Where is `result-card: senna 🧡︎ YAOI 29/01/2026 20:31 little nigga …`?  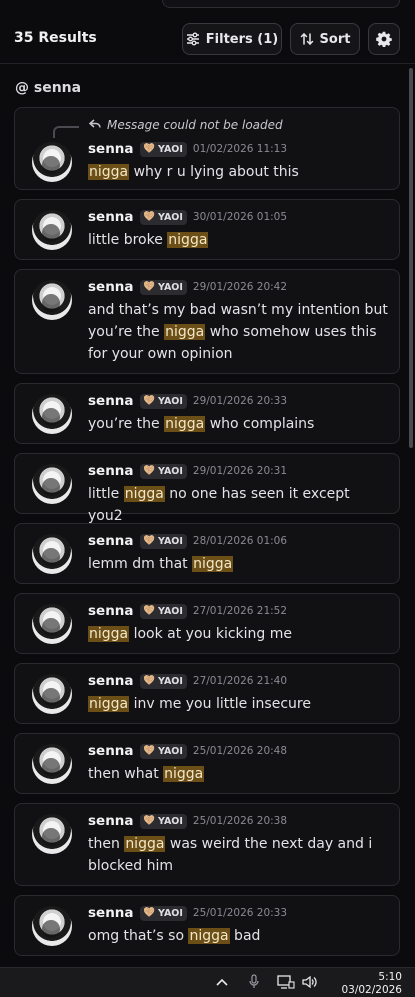 result-card: senna 🧡︎ YAOI 29/01/2026 20:31 little nigga … is located at coordinates (207, 488).